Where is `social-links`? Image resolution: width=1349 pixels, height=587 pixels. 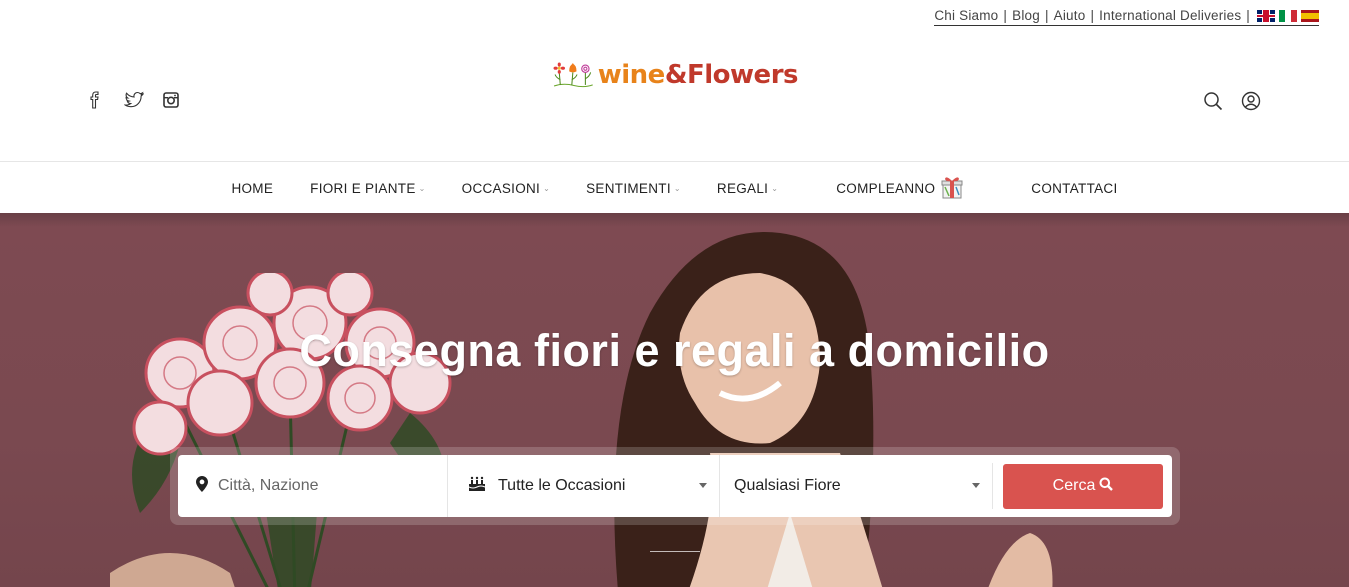
social-links is located at coordinates (133, 100).